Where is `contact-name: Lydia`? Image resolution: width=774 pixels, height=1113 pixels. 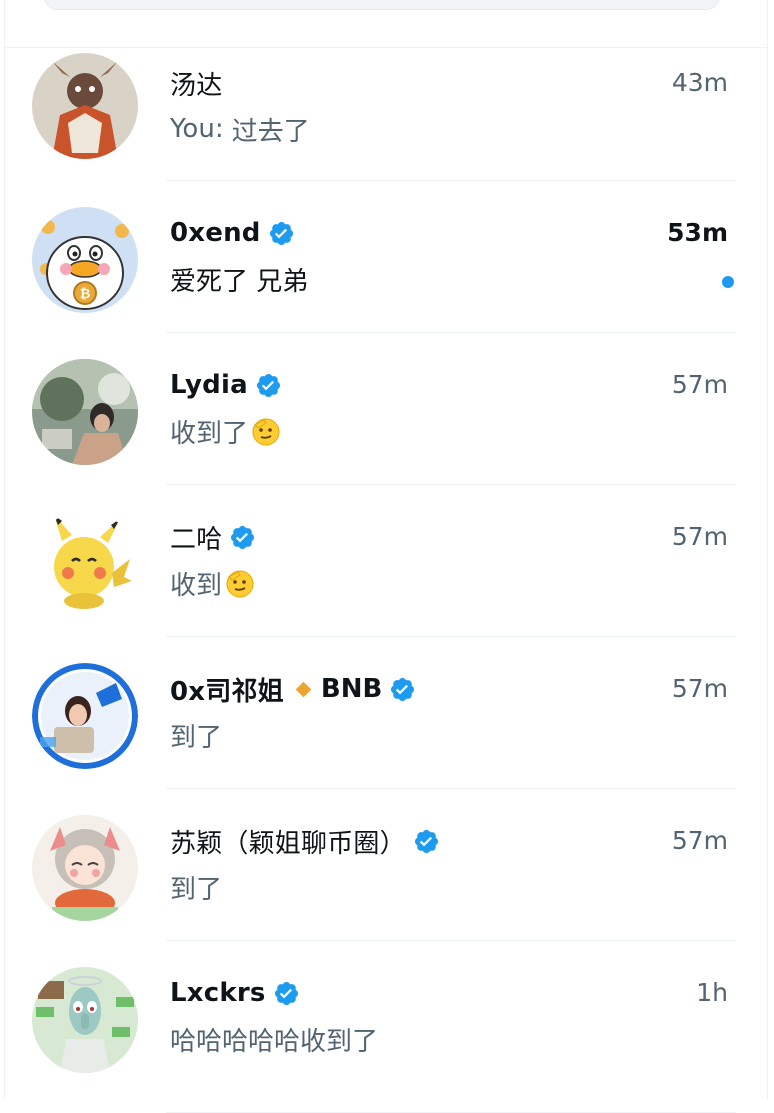 contact-name: Lydia is located at coordinates (209, 385).